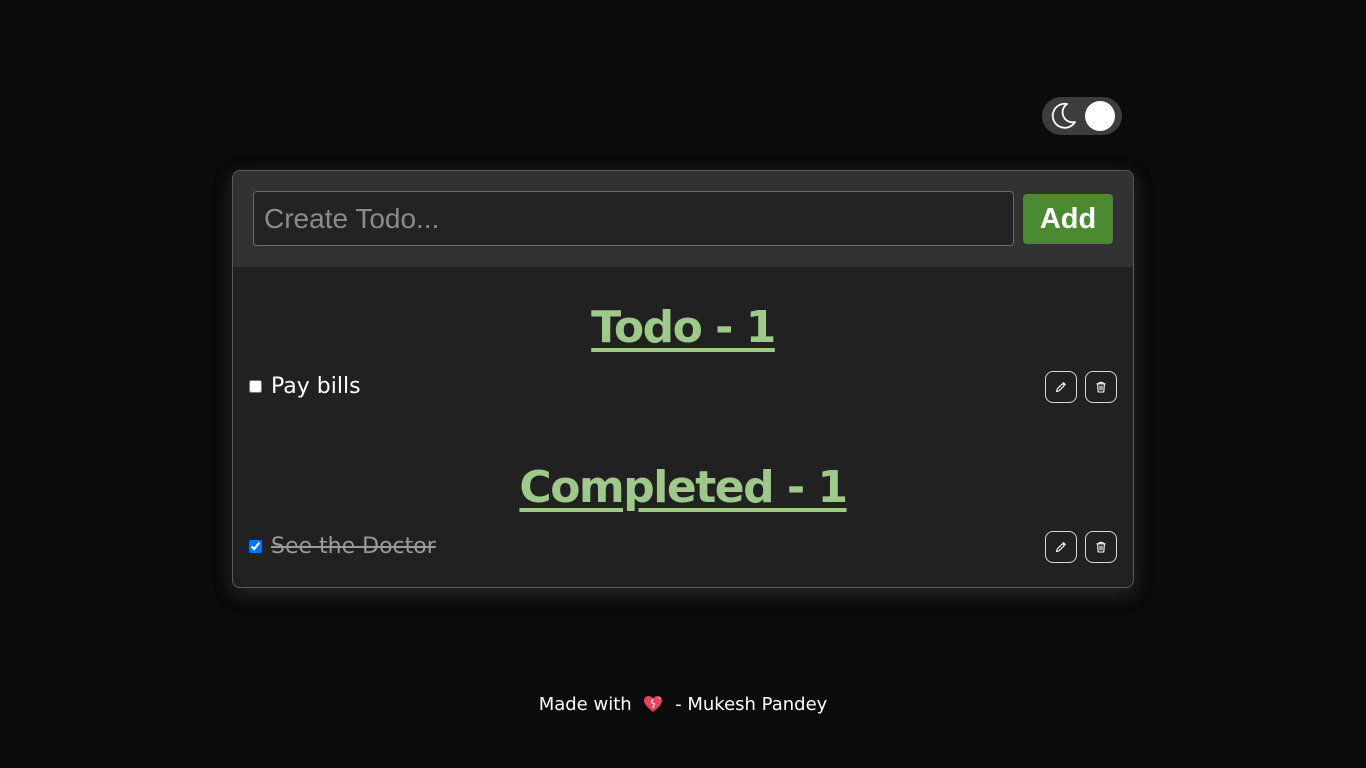 This screenshot has width=1366, height=768. What do you see at coordinates (1082, 116) in the screenshot?
I see `theme-toggle` at bounding box center [1082, 116].